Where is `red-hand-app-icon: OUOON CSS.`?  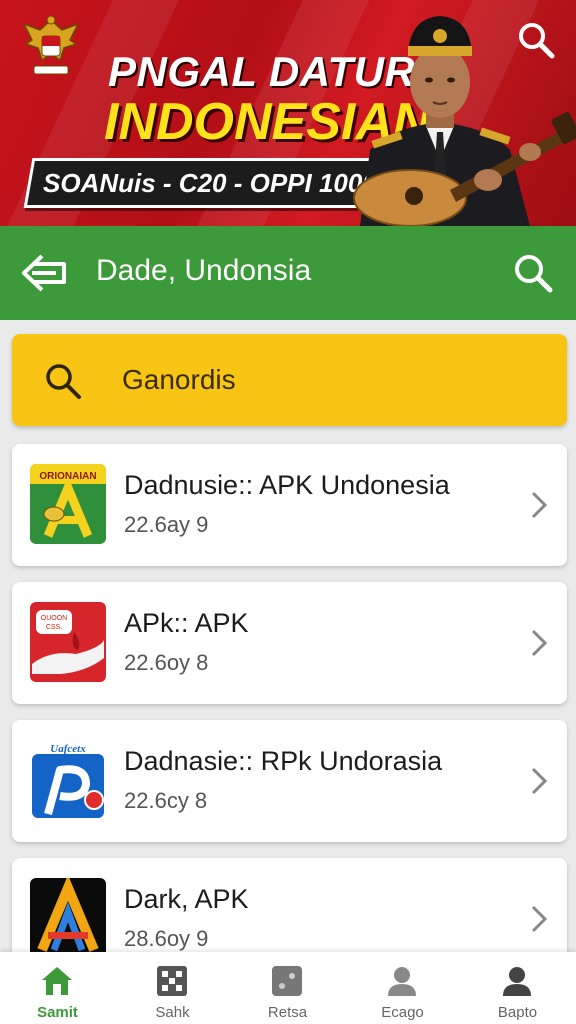
red-hand-app-icon: OUOON CSS. is located at coordinates (68, 642).